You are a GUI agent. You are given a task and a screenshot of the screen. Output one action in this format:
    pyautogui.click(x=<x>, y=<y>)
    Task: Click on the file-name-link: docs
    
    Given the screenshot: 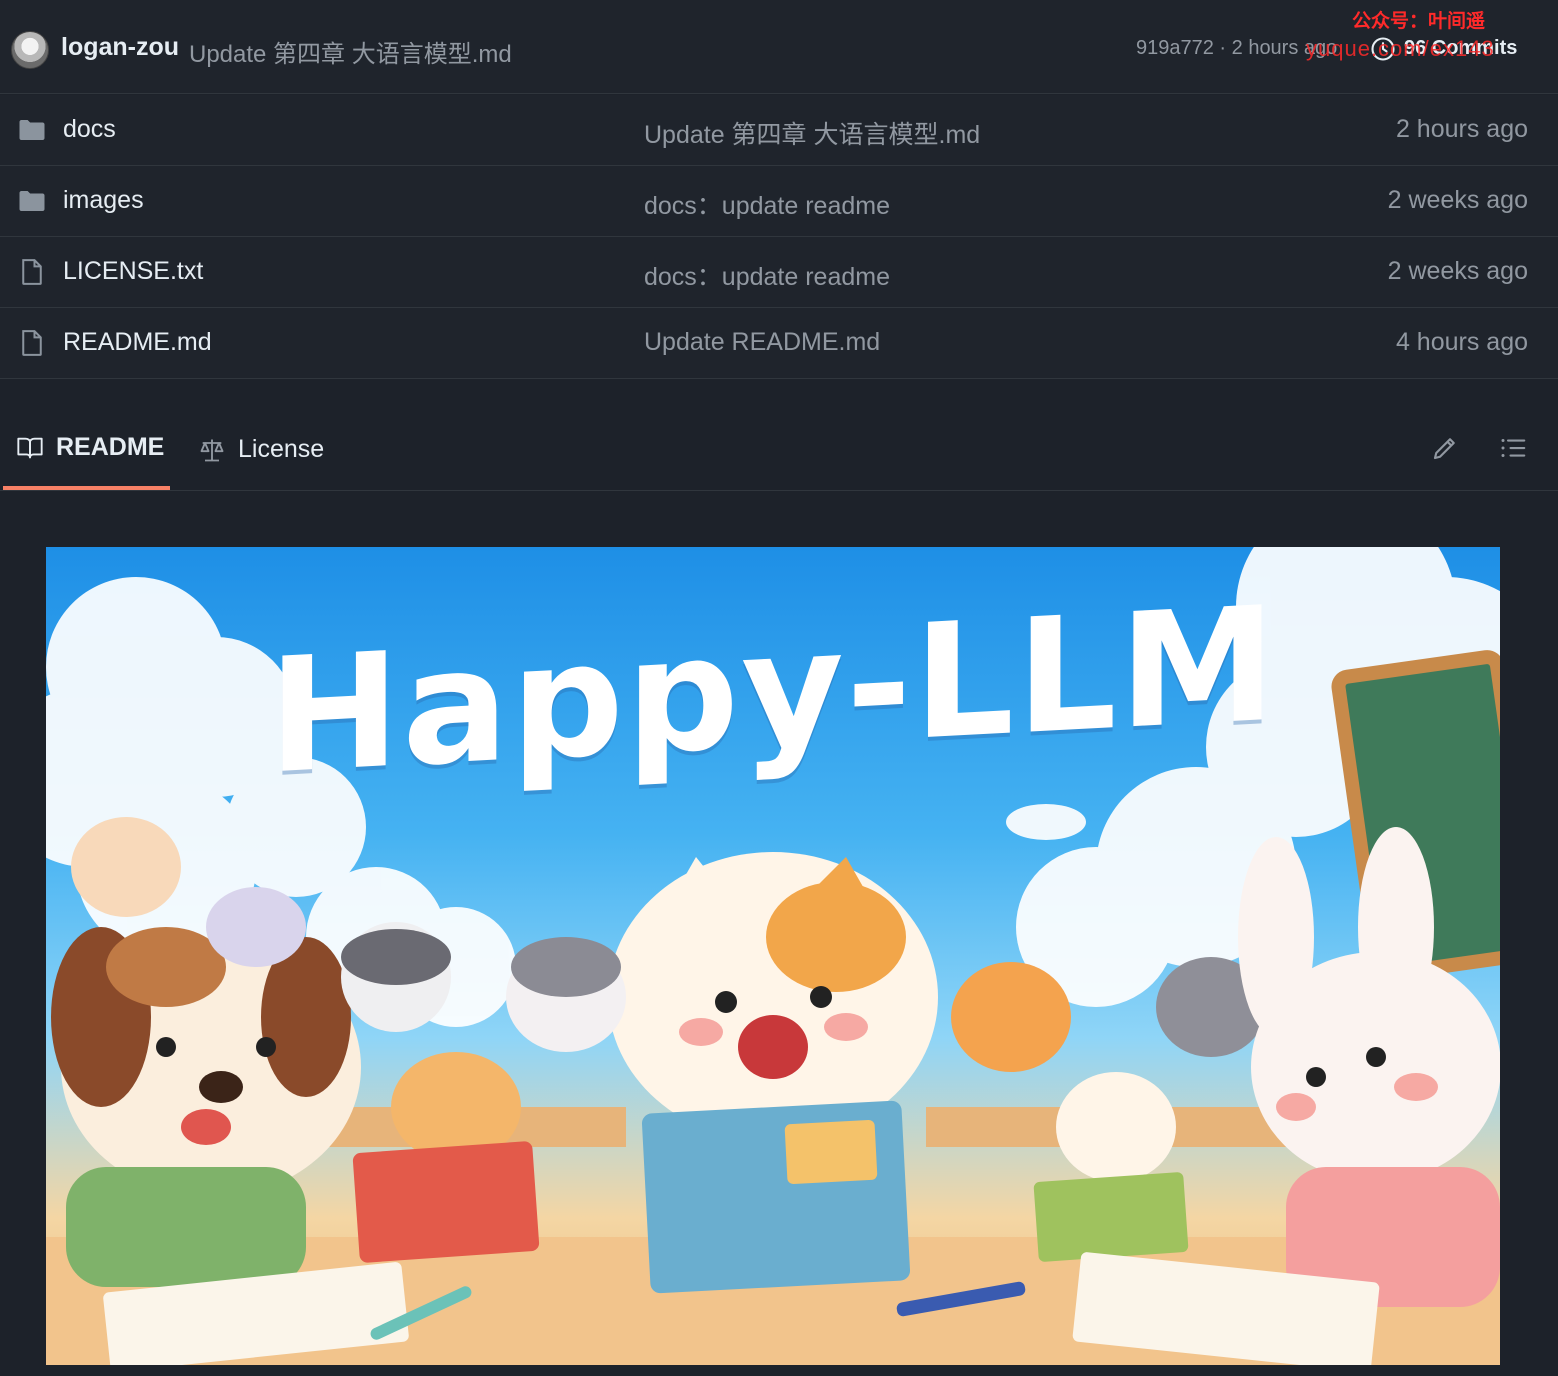 What is the action you would take?
    pyautogui.click(x=89, y=129)
    